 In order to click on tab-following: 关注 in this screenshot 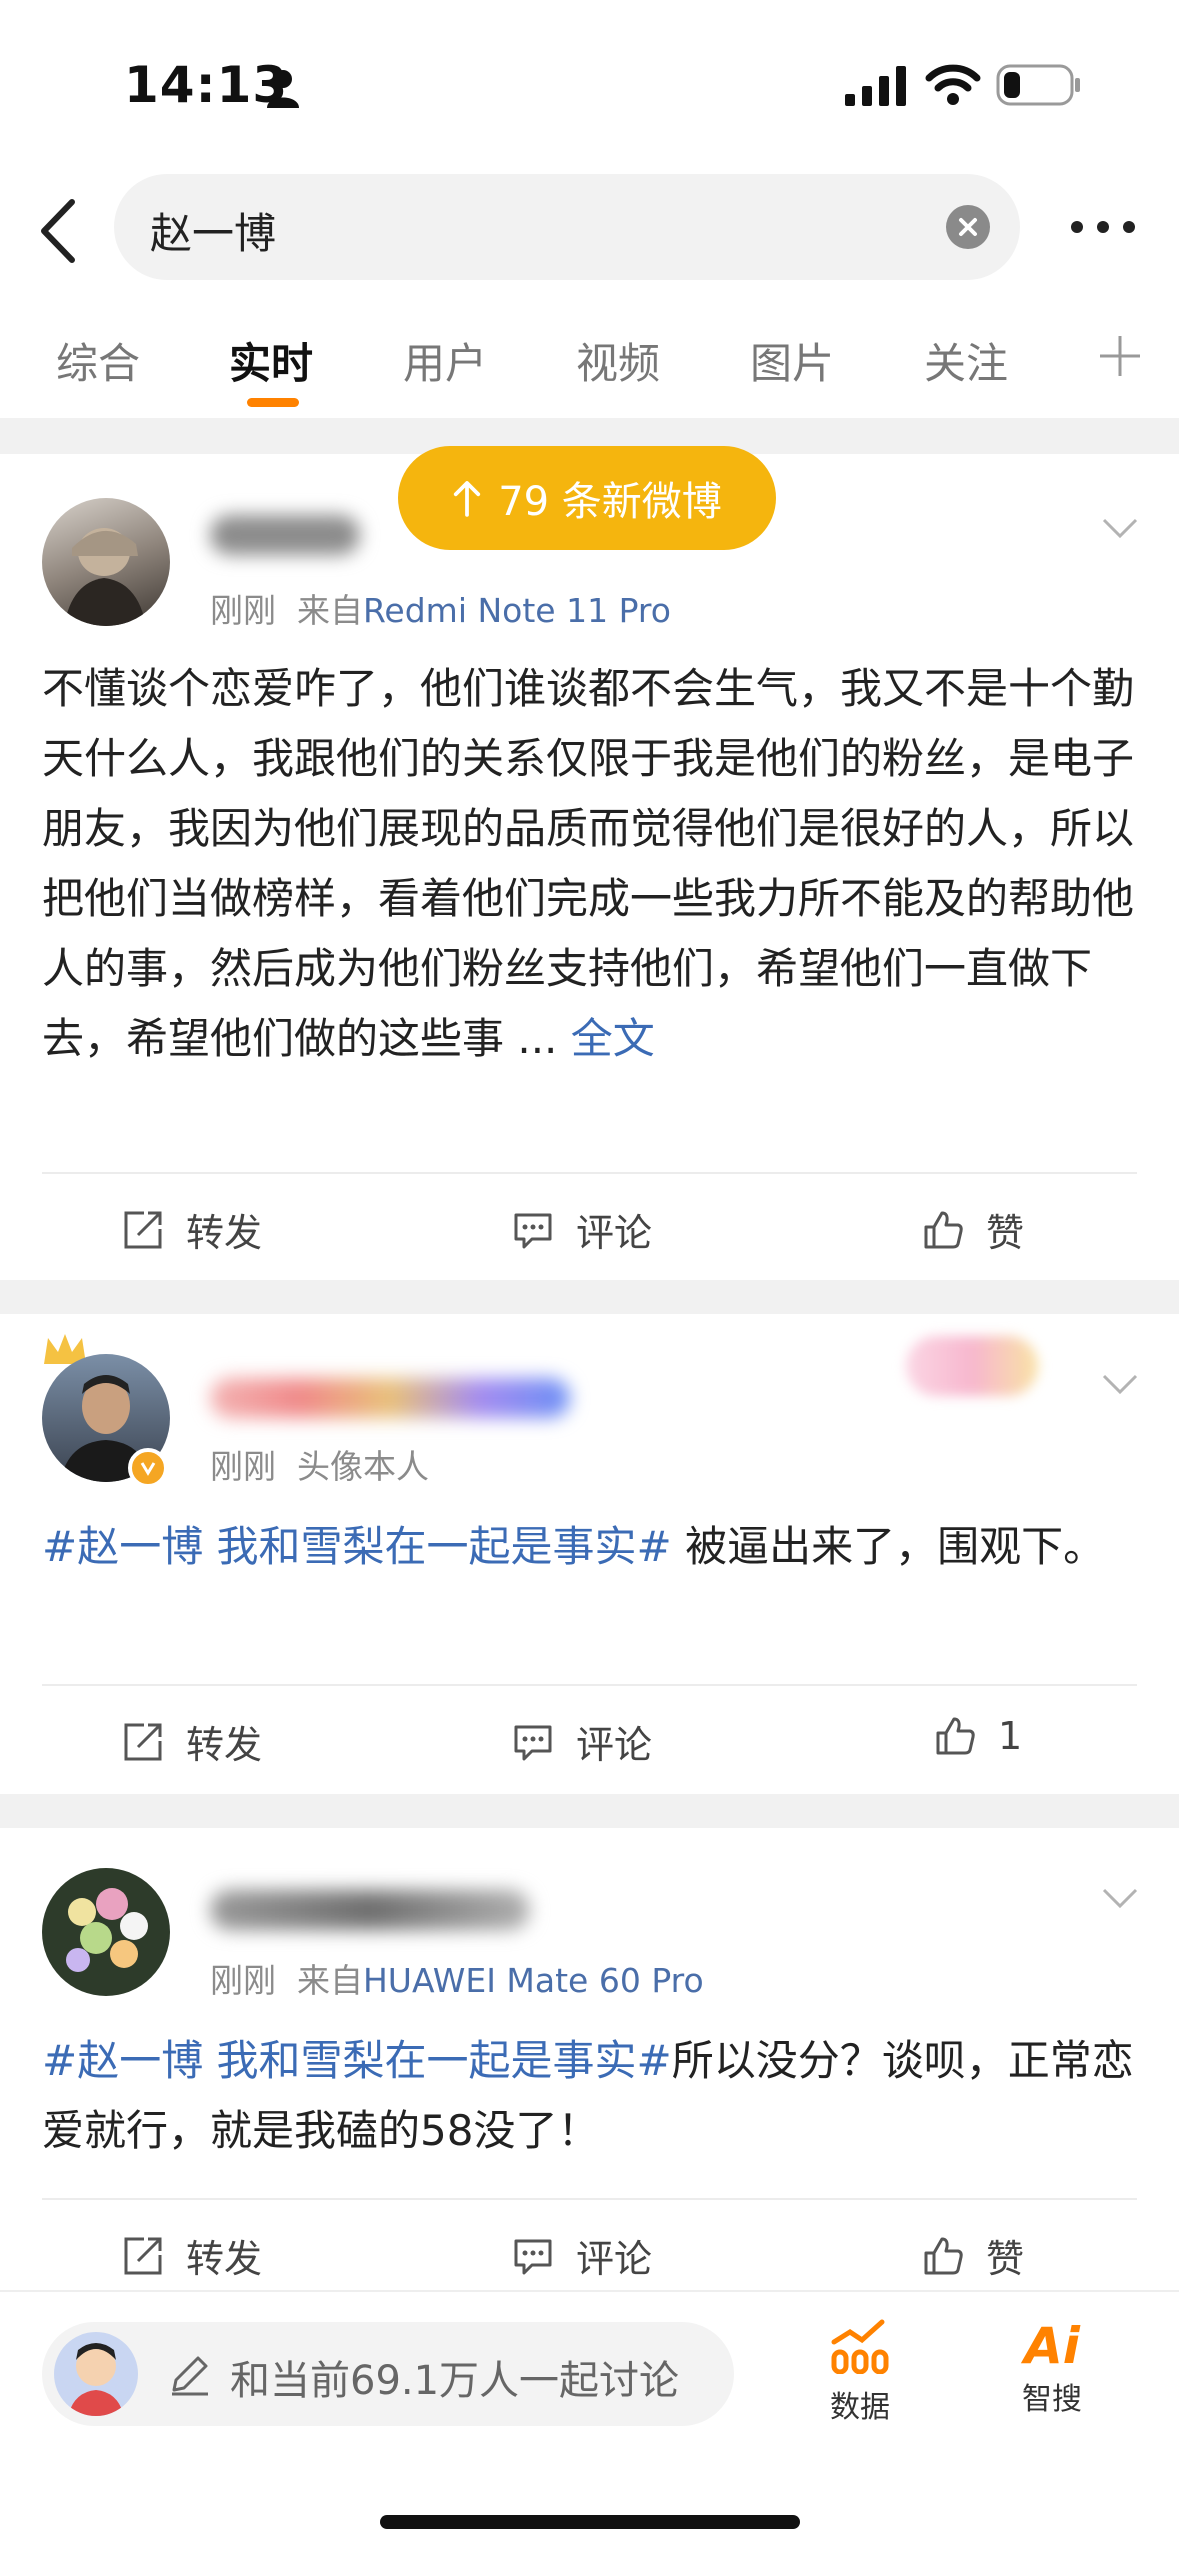, I will do `click(966, 360)`.